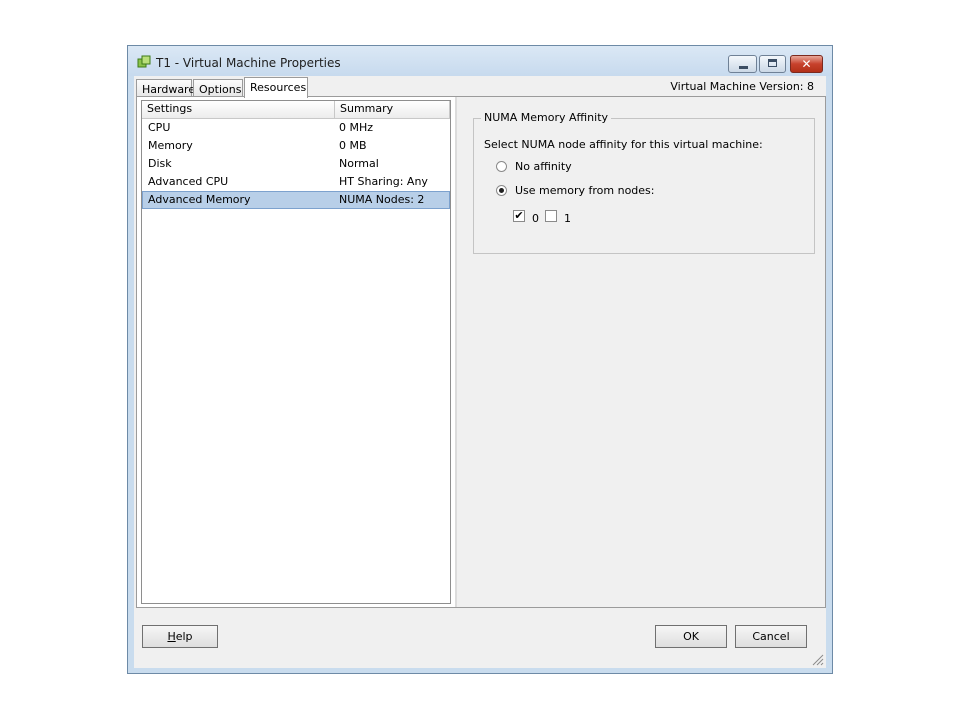 Image resolution: width=960 pixels, height=720 pixels. I want to click on row-summary: HT Sharing: Any, so click(383, 181).